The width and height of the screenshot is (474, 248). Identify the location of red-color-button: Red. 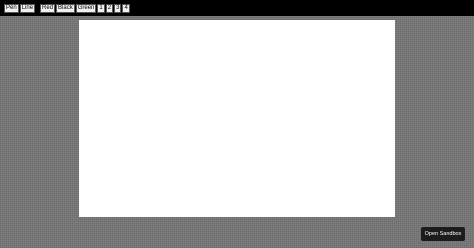
(48, 8).